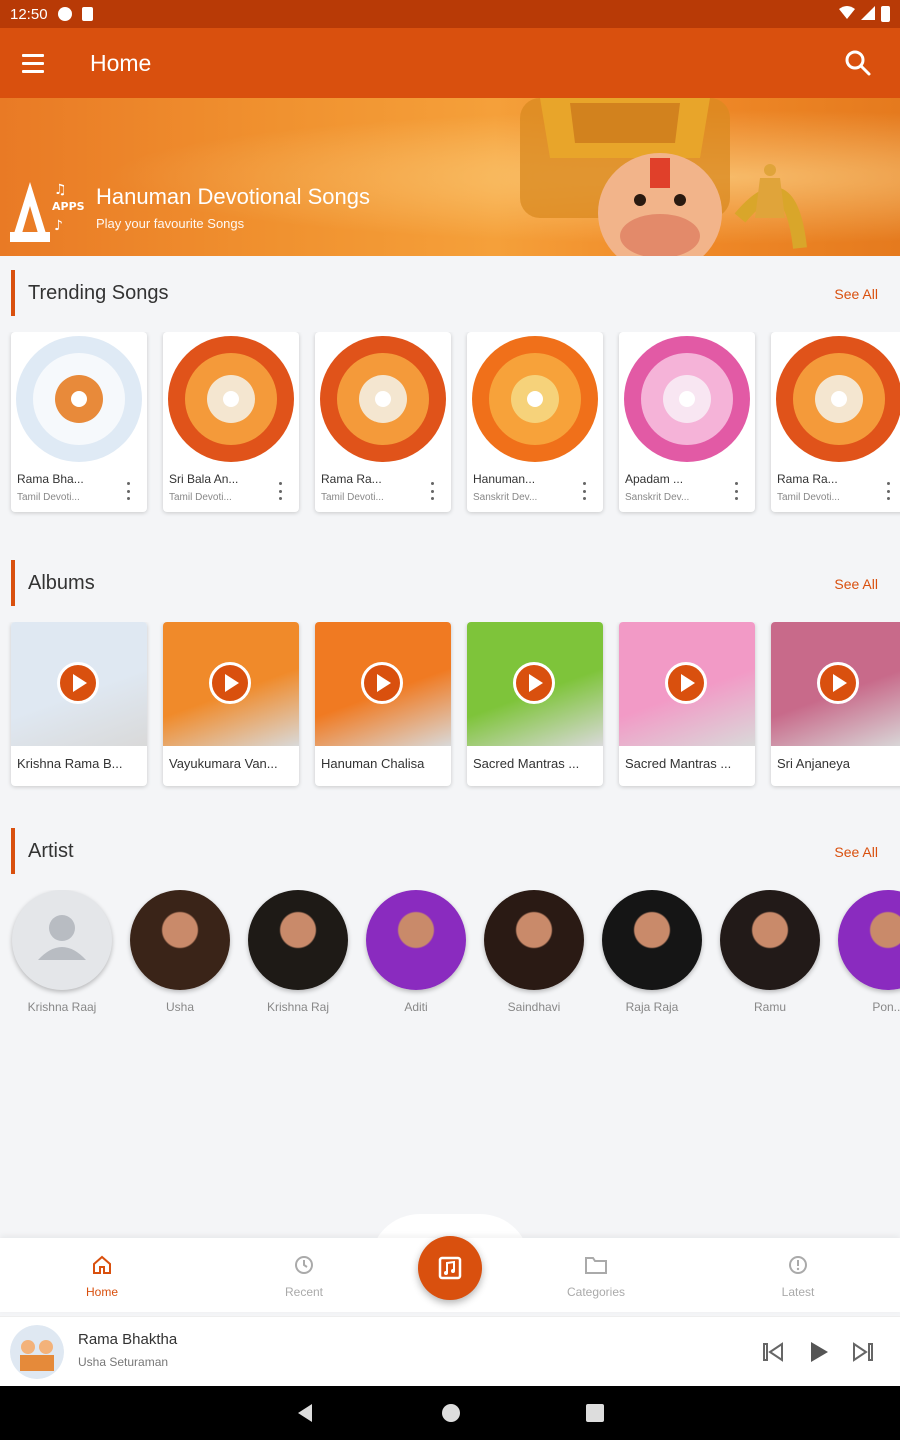  Describe the element at coordinates (450, 584) in the screenshot. I see `albums-section-header: Albums See All` at that location.